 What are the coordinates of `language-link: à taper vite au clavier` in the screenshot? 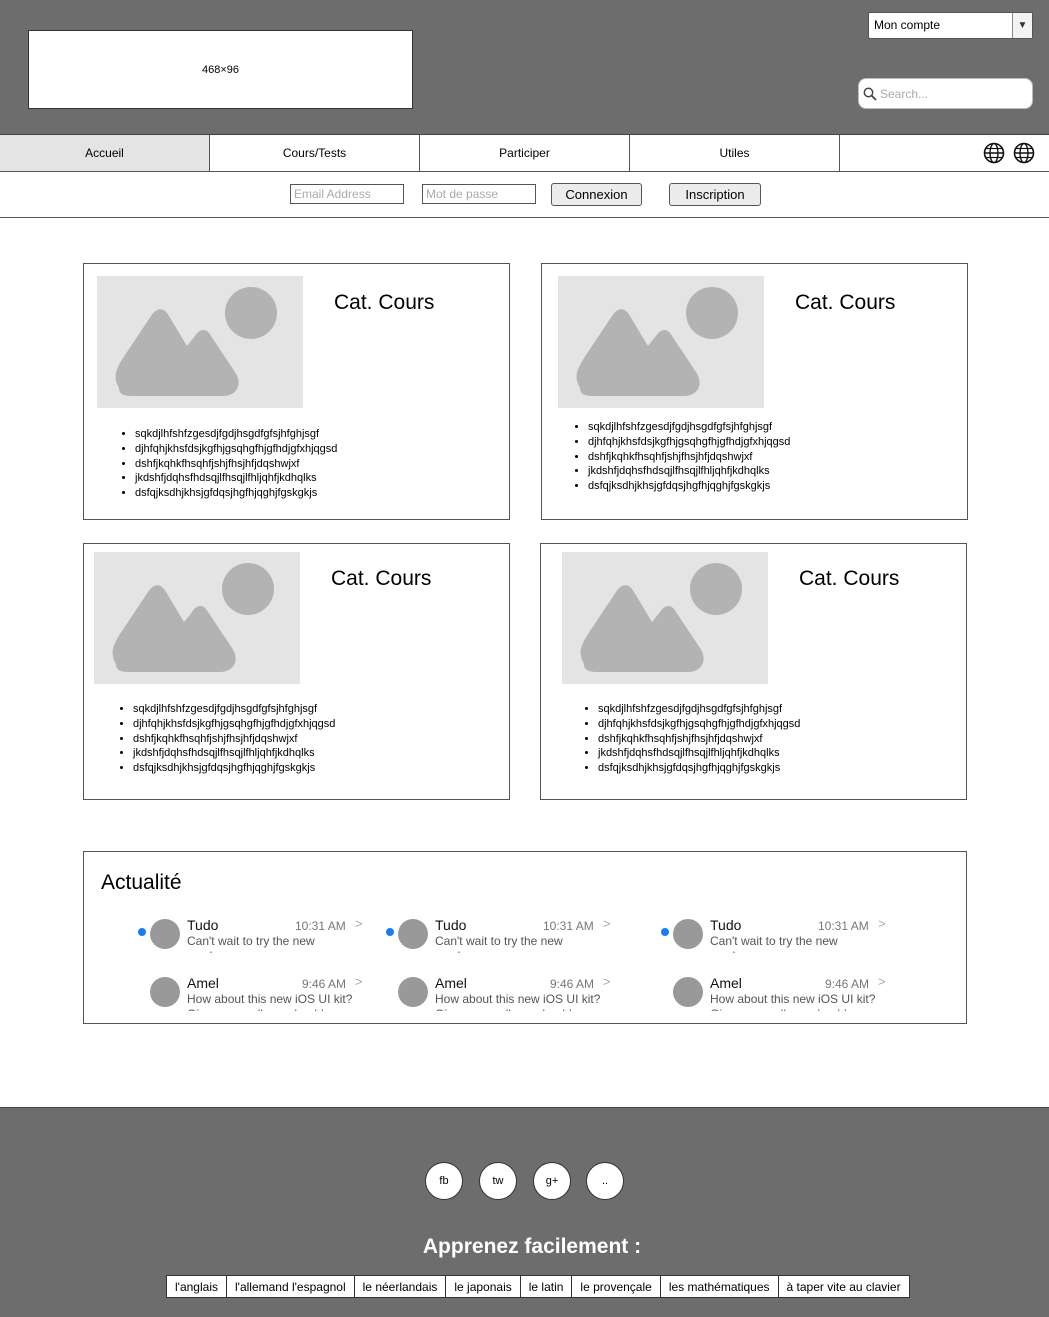 It's located at (844, 1286).